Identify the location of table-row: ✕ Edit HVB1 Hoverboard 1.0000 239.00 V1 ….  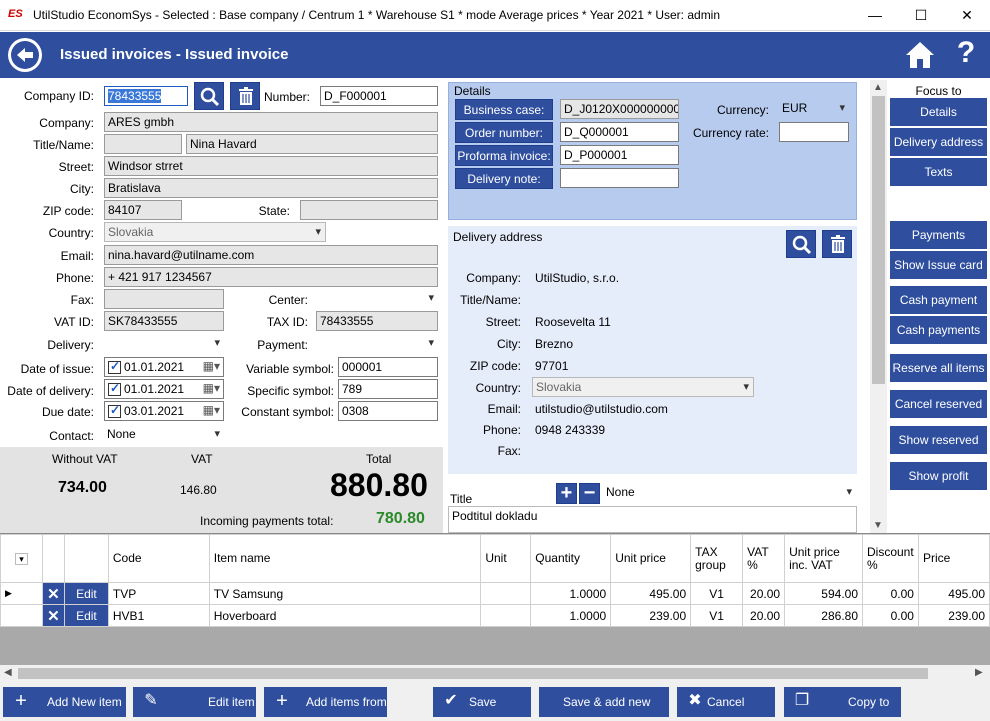
(495, 615).